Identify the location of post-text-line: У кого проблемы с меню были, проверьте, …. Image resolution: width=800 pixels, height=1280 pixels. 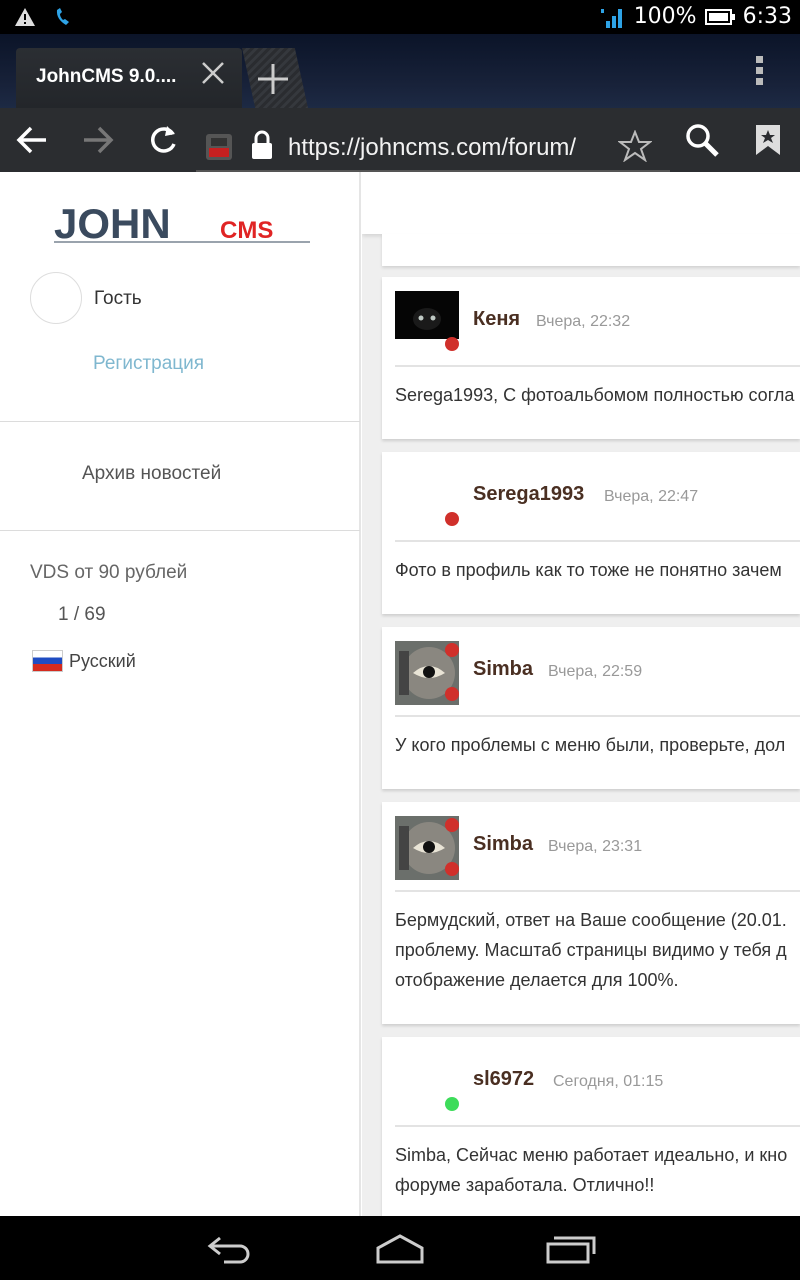
(590, 745).